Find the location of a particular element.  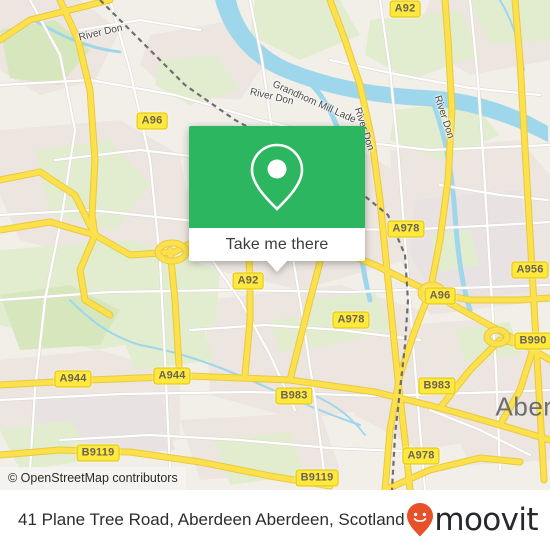

moovit-wordmark: moovit is located at coordinates (486, 519).